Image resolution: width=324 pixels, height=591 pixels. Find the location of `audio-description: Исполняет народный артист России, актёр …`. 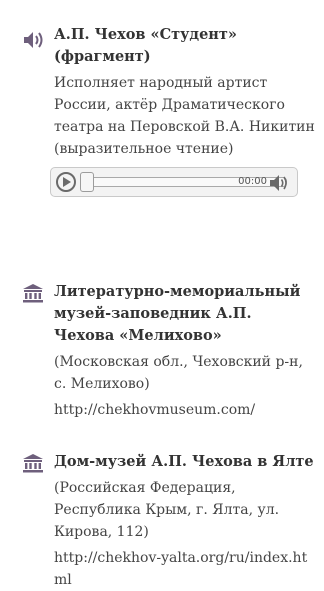

audio-description: Исполняет народный артист России, актёр … is located at coordinates (184, 116).